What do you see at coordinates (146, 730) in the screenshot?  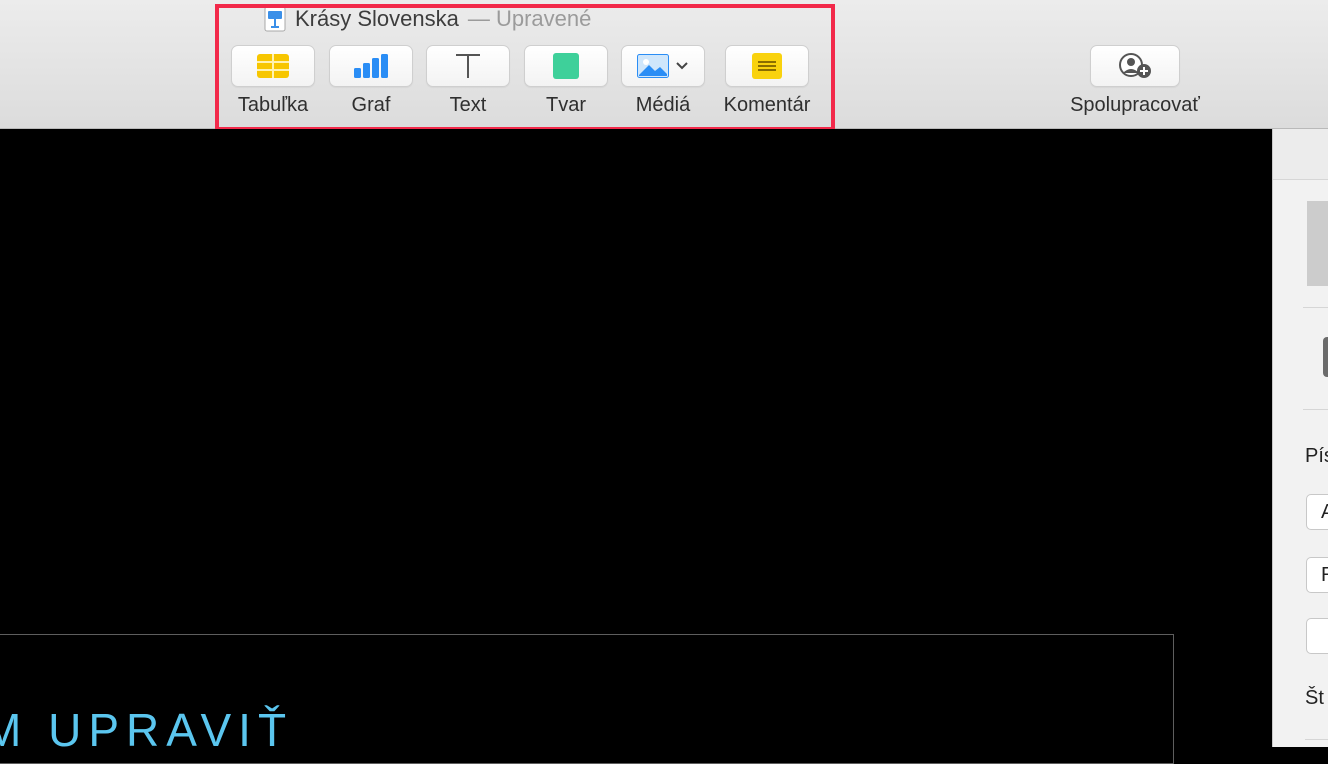 I see `slide-placeholder-text: M UPRAVIŤ` at bounding box center [146, 730].